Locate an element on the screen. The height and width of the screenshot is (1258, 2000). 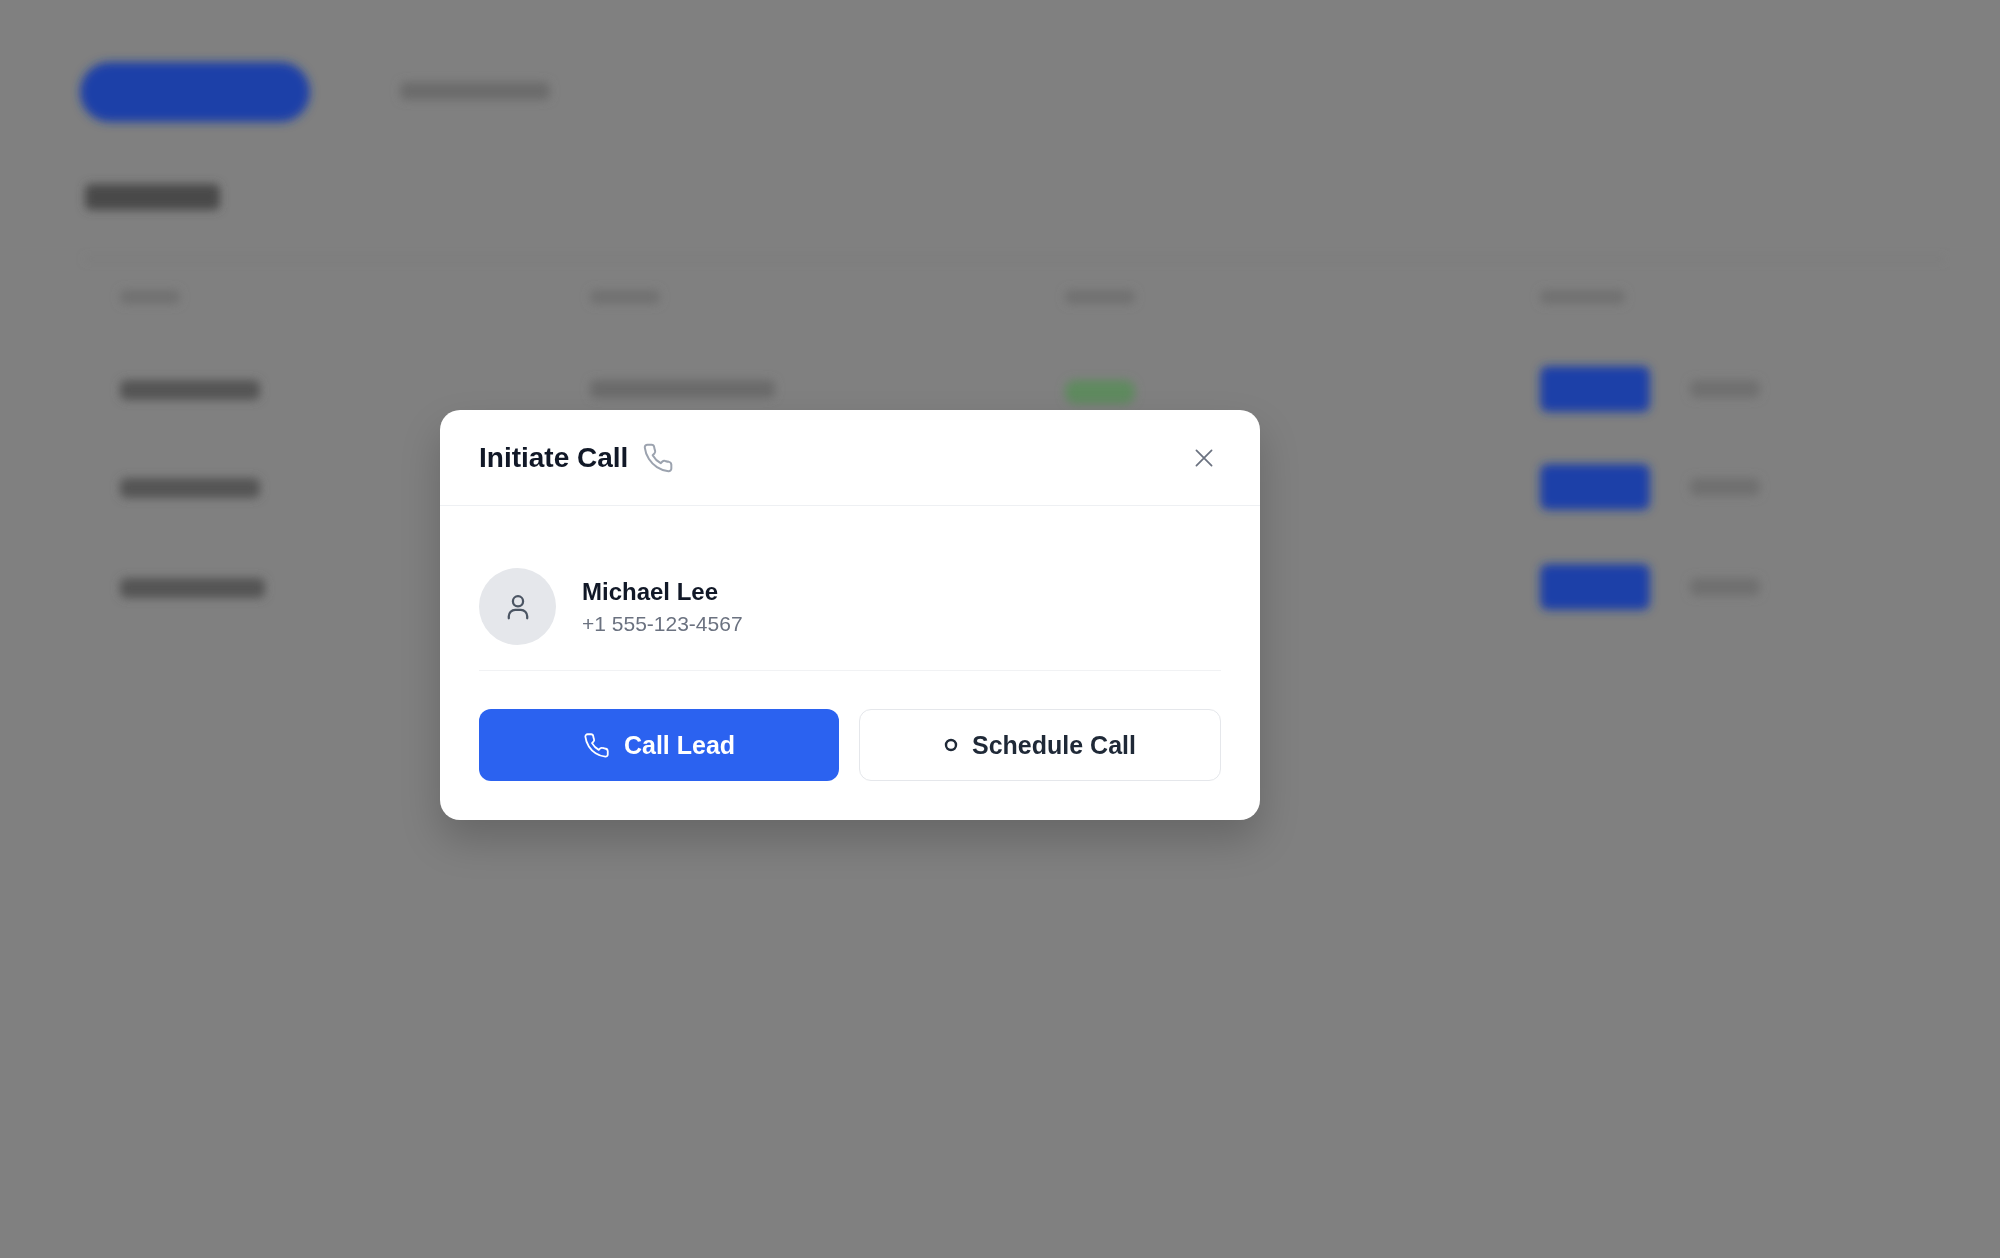
contact-phone: +1 555-123-4567 is located at coordinates (662, 623).